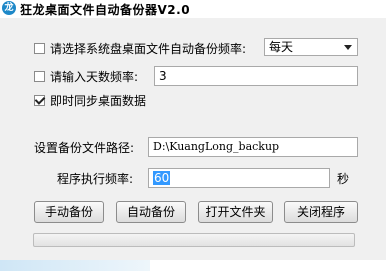  What do you see at coordinates (281, 47) in the screenshot?
I see `frequency-select-value: 每天` at bounding box center [281, 47].